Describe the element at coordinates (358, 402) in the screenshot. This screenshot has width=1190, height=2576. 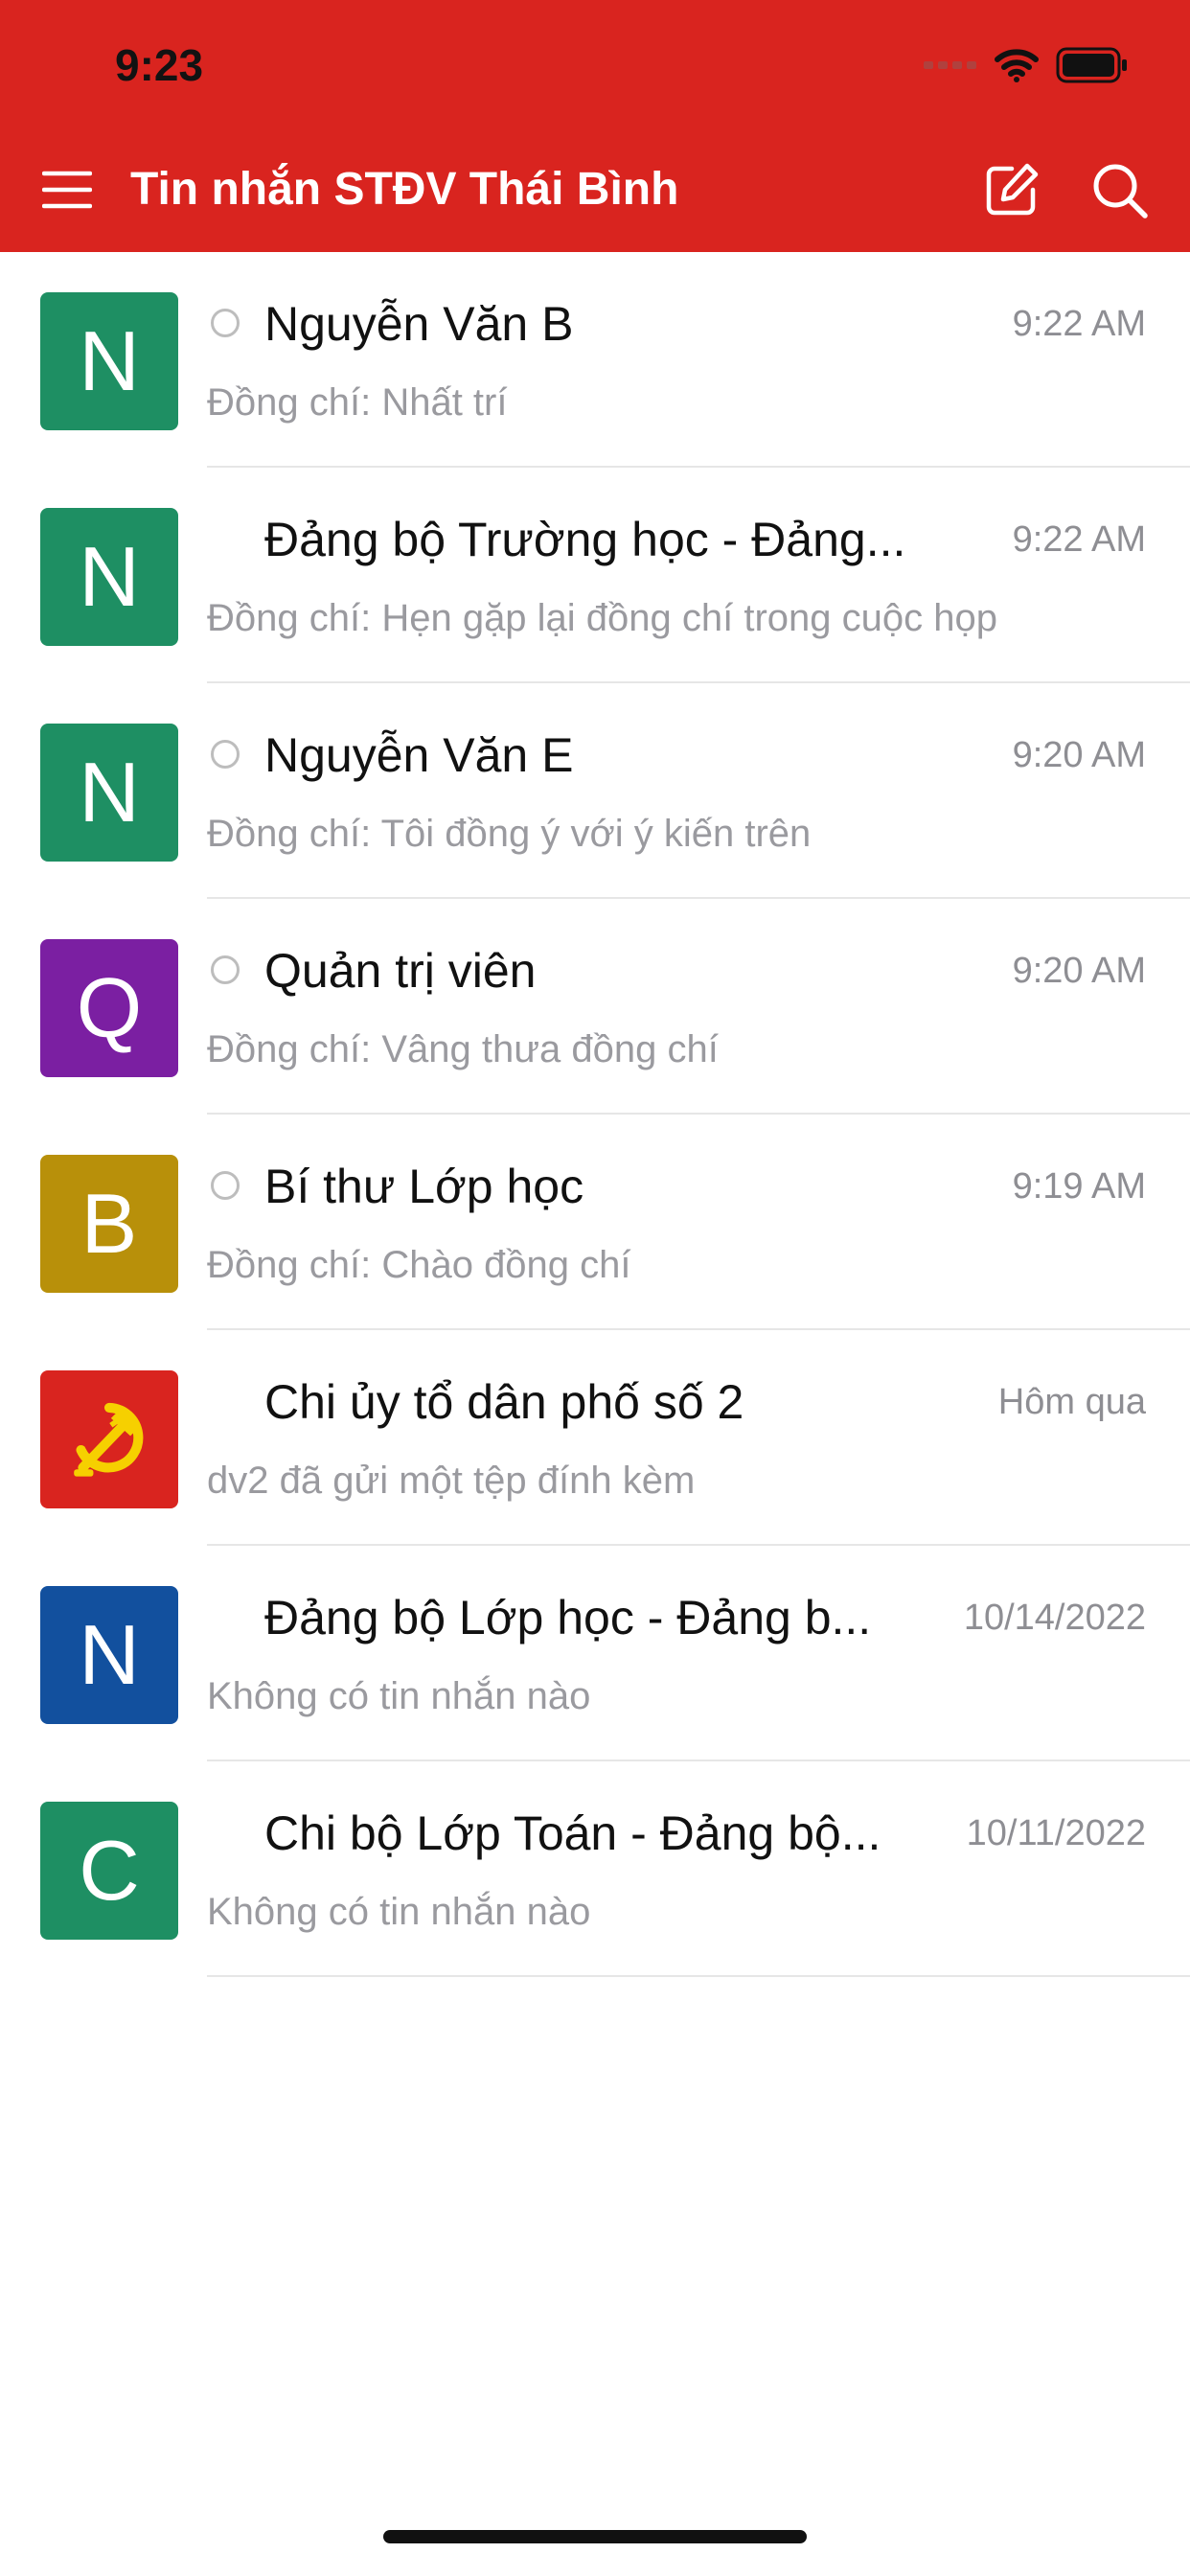
I see `message-preview: Đồng chí: Nhất trí` at that location.